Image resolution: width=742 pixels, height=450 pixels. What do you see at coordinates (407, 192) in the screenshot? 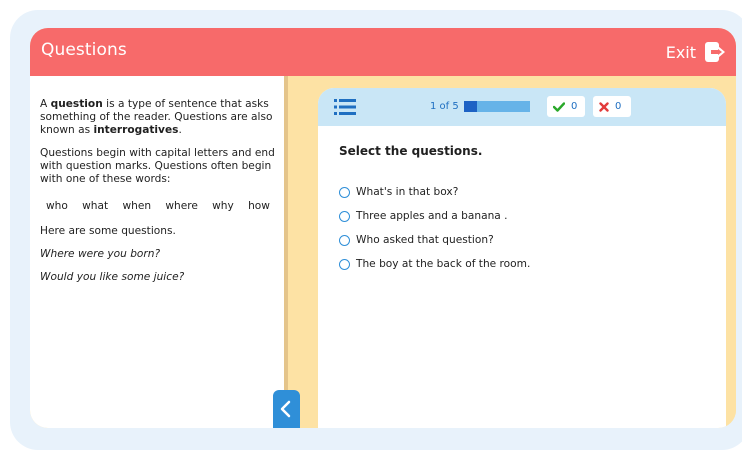
I see `answer-option-label: What's in that box?` at bounding box center [407, 192].